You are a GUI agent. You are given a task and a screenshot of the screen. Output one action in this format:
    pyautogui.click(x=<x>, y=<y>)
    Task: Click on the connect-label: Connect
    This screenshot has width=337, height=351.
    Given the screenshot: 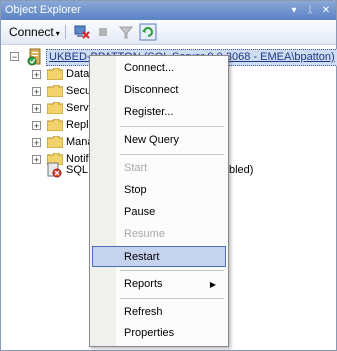 What is the action you would take?
    pyautogui.click(x=31, y=32)
    